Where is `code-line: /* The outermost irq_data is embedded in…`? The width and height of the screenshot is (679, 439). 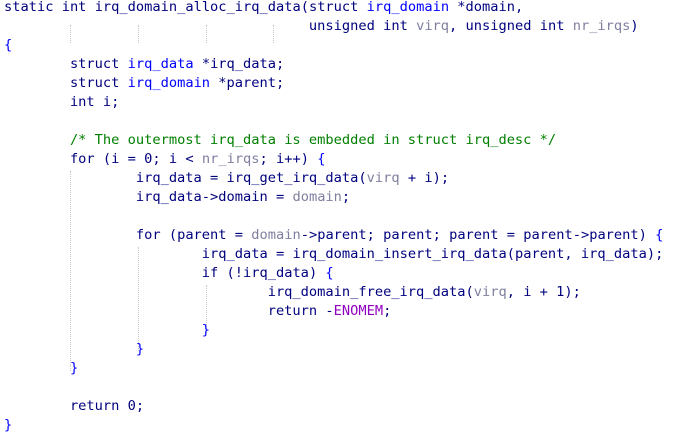
code-line: /* The outermost irq_data is embedded in… is located at coordinates (280, 140).